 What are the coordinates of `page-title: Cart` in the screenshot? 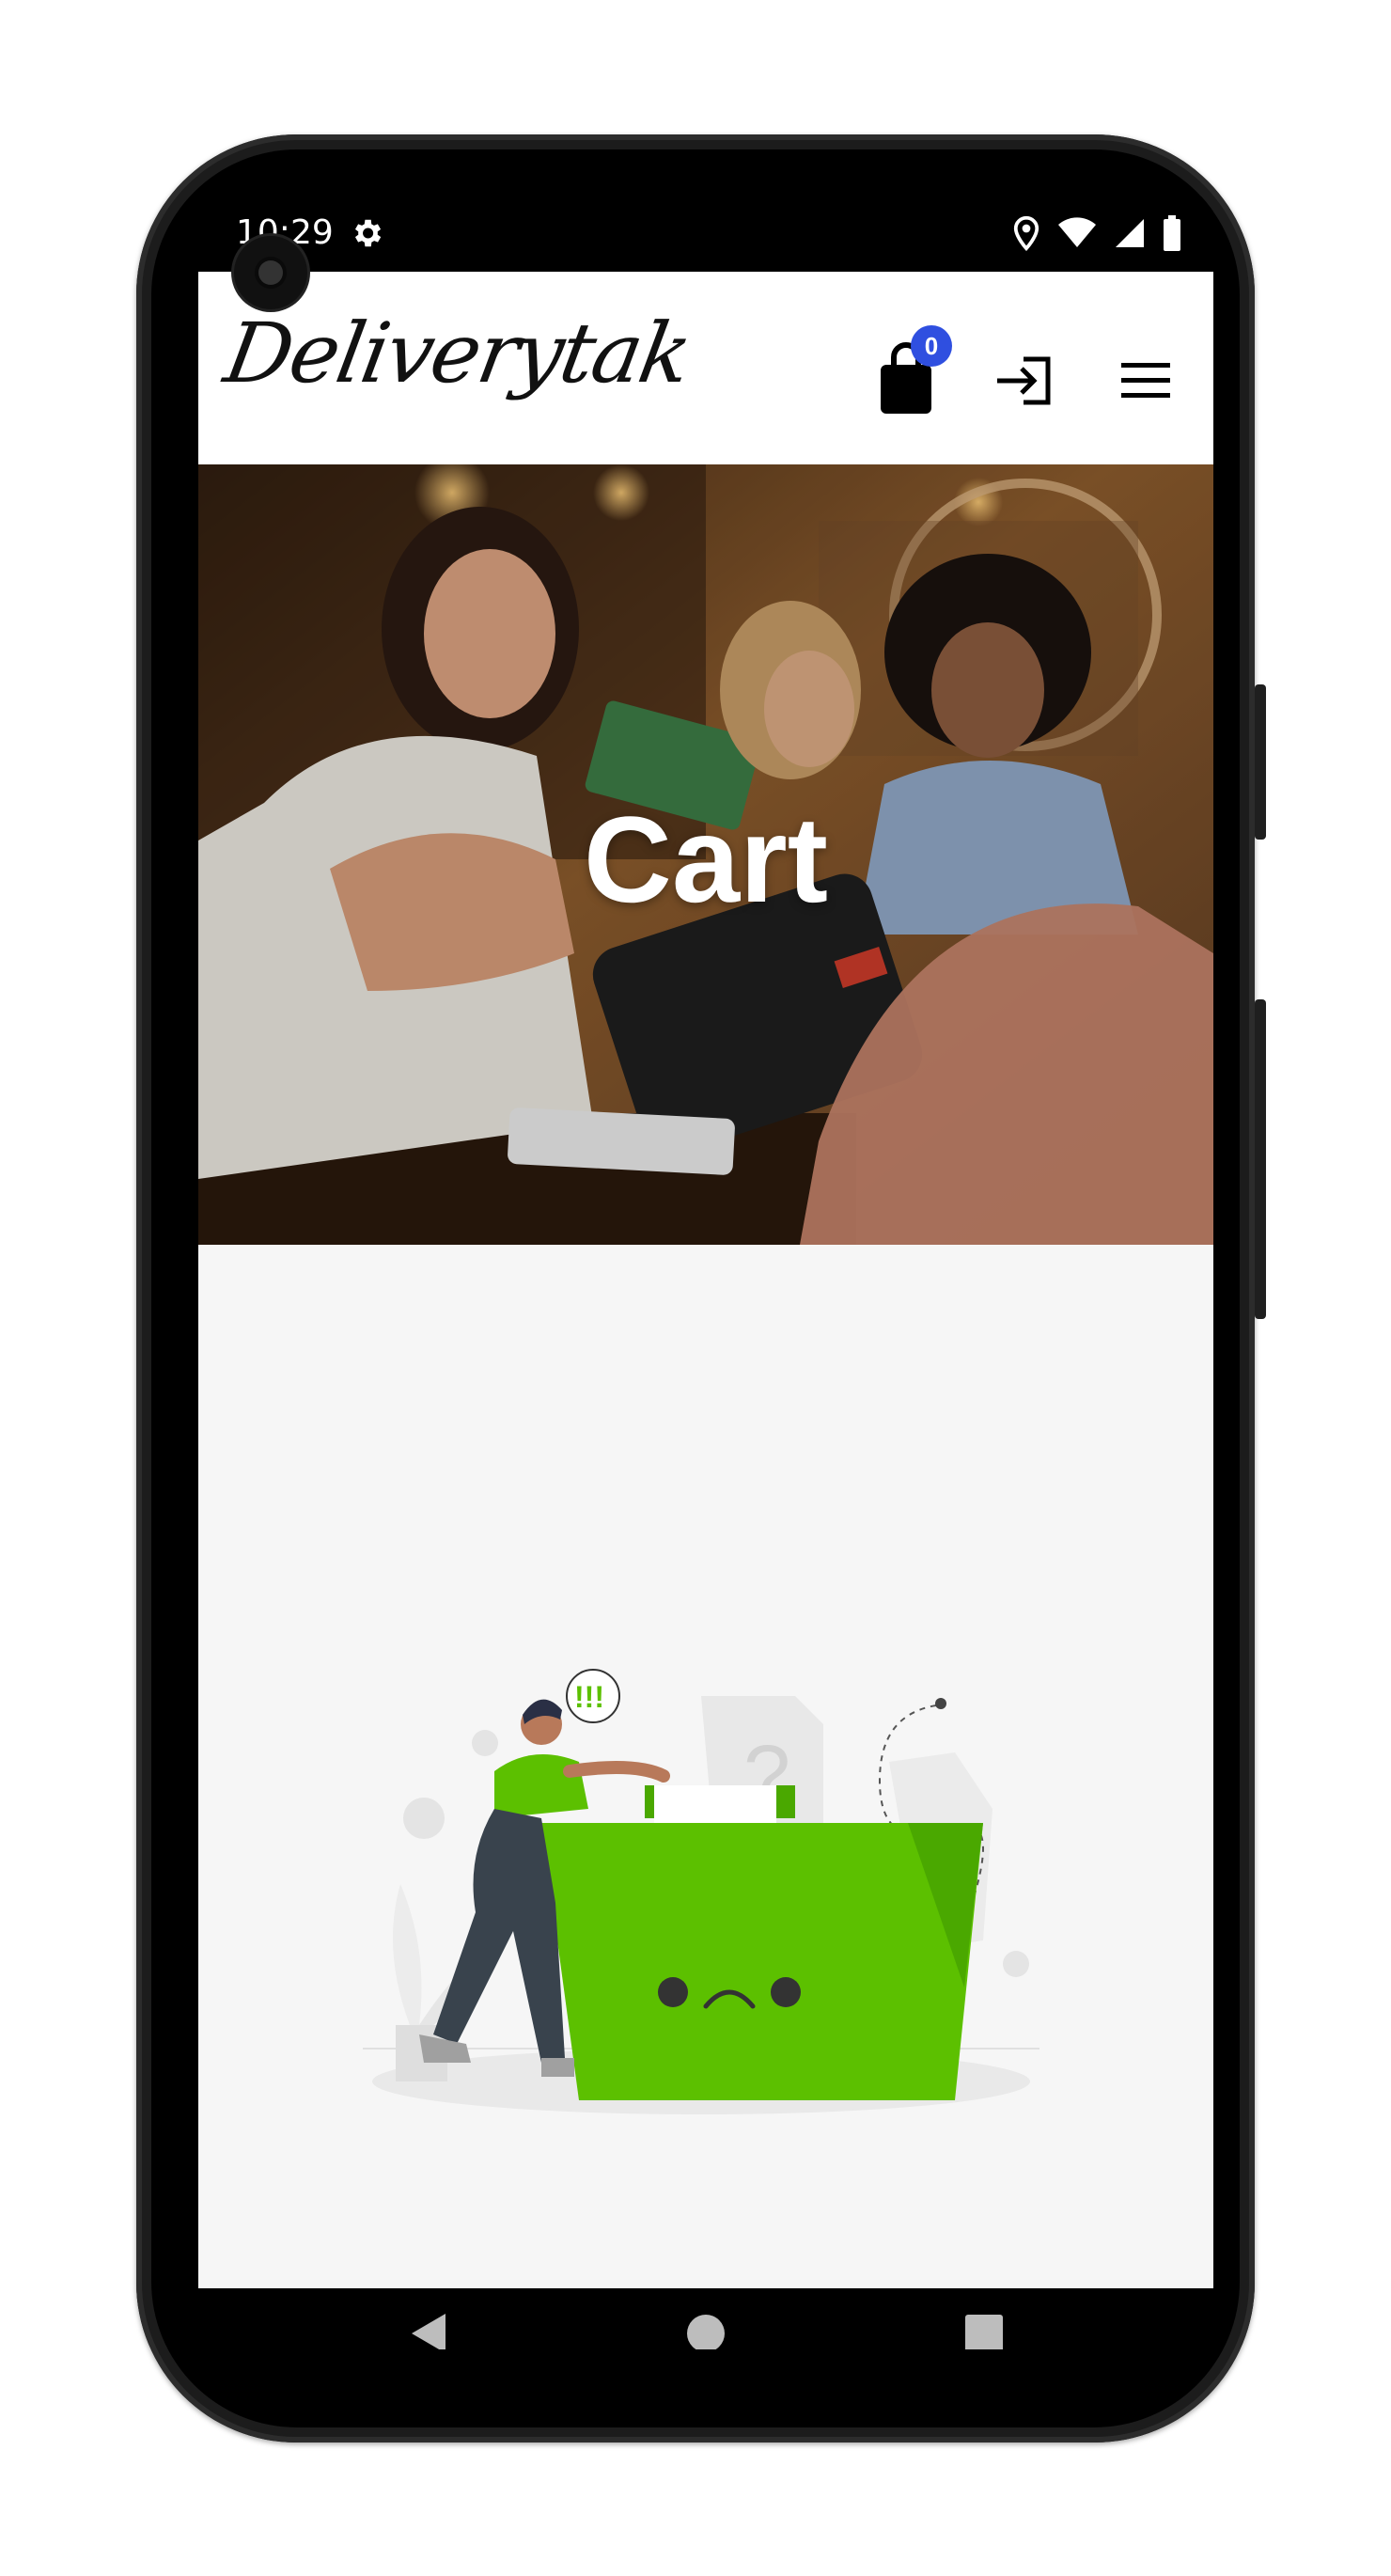 It's located at (706, 860).